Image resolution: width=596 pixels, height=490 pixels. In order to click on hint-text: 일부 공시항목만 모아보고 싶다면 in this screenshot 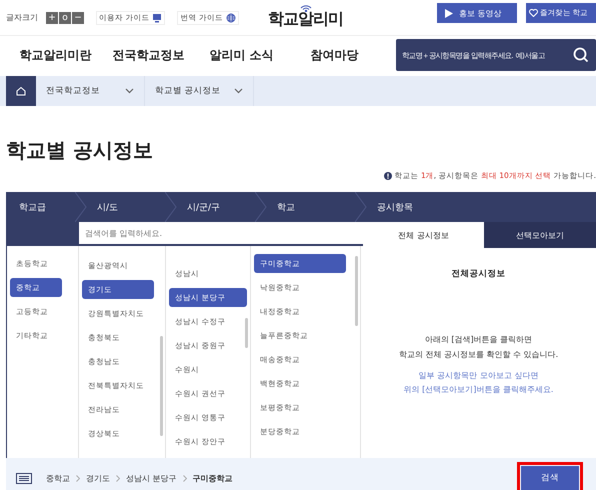, I will do `click(479, 376)`.